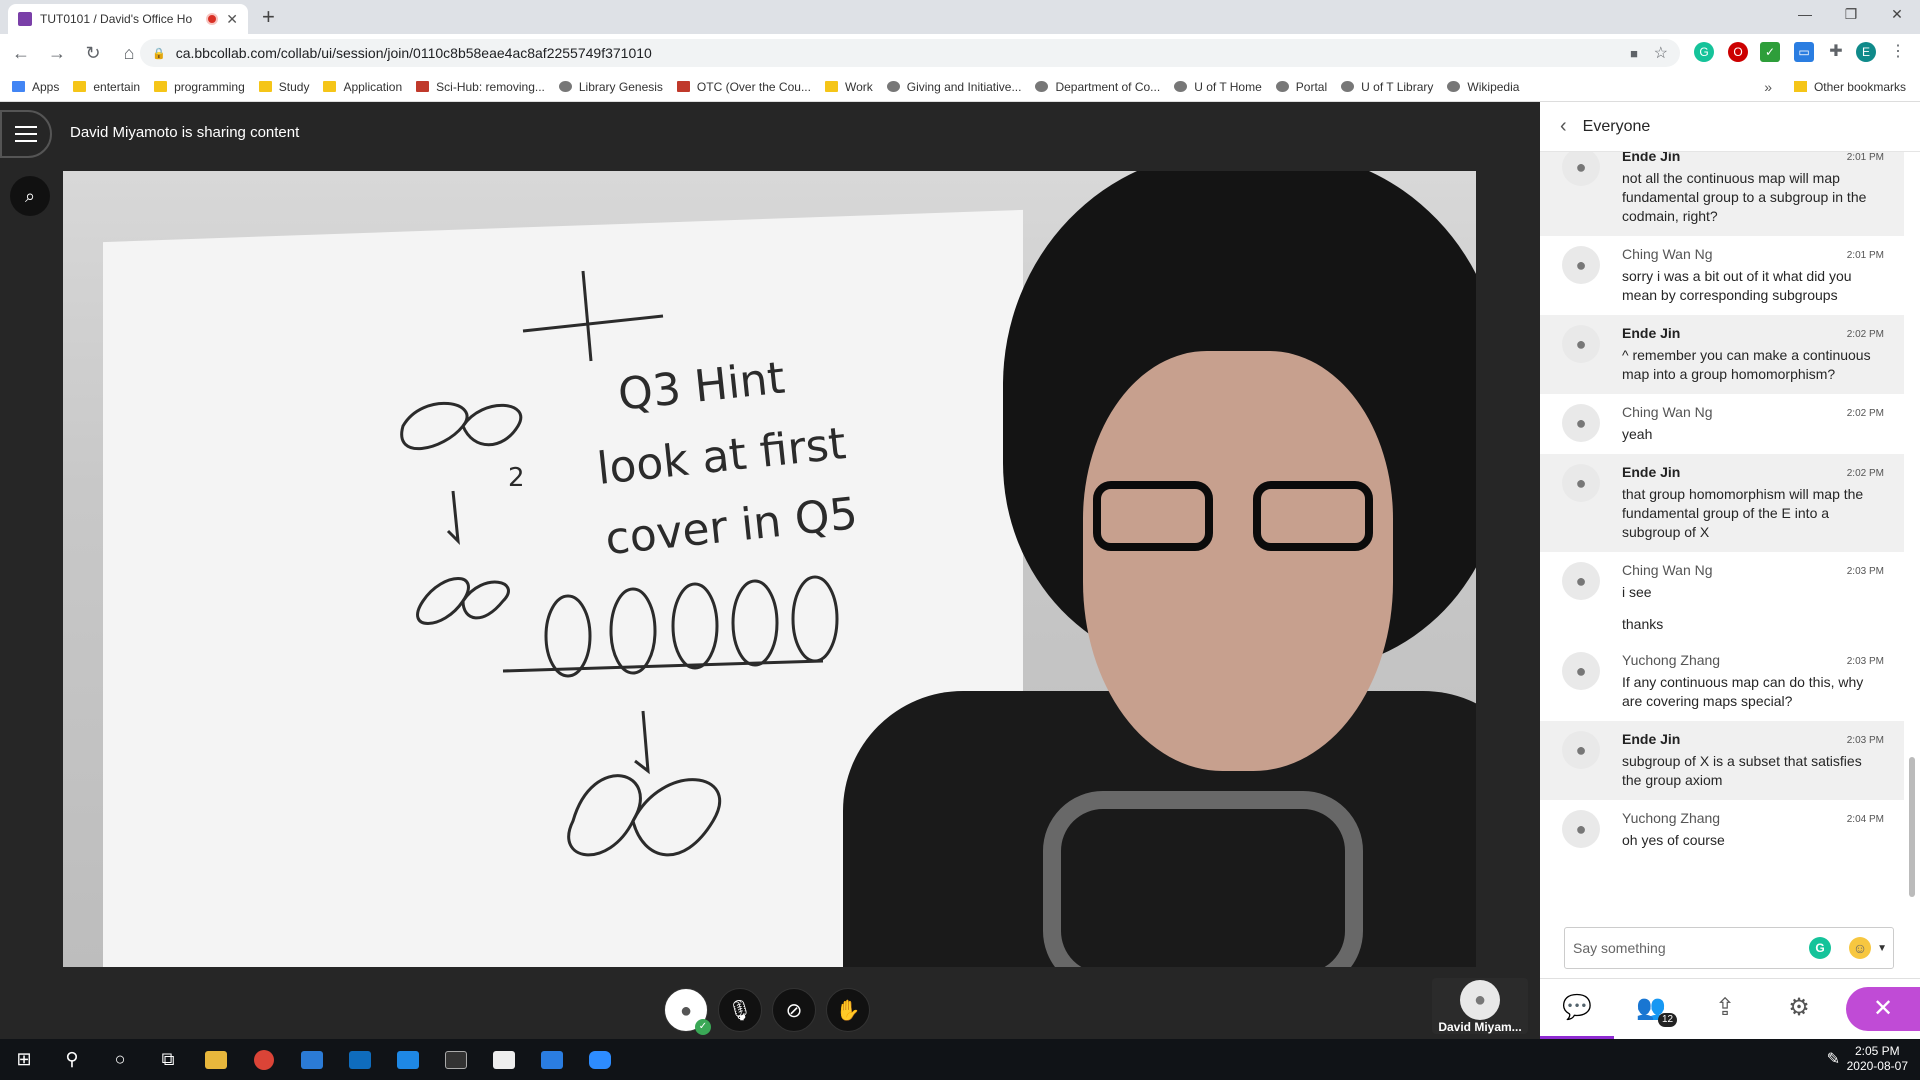 This screenshot has height=1080, width=1920. I want to click on clock-time: 2:05 PM, so click(1877, 1051).